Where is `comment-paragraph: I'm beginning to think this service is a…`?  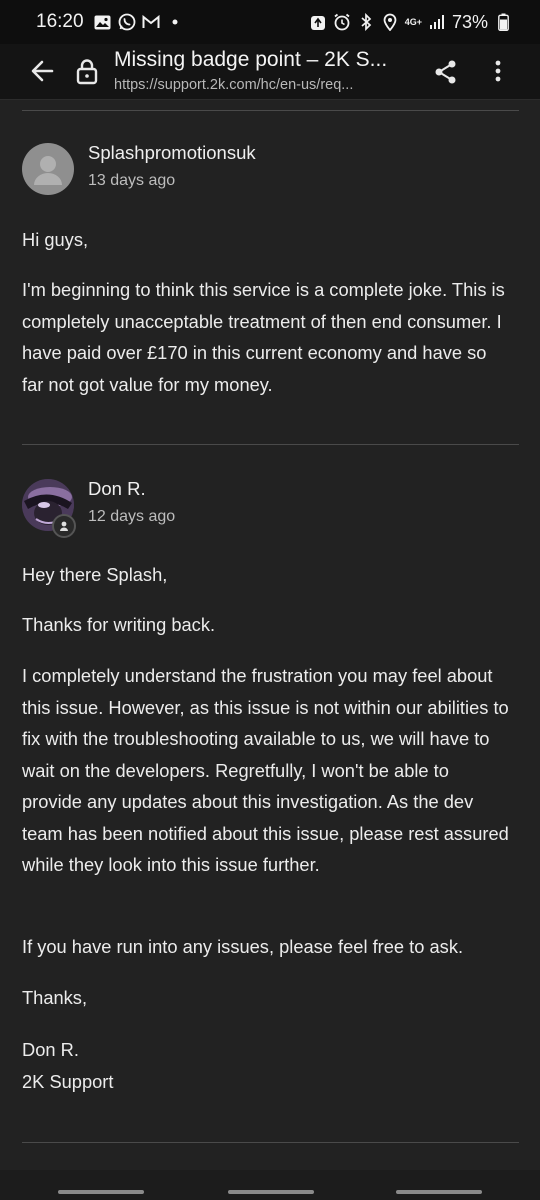
comment-paragraph: I'm beginning to think this service is a… is located at coordinates (263, 337).